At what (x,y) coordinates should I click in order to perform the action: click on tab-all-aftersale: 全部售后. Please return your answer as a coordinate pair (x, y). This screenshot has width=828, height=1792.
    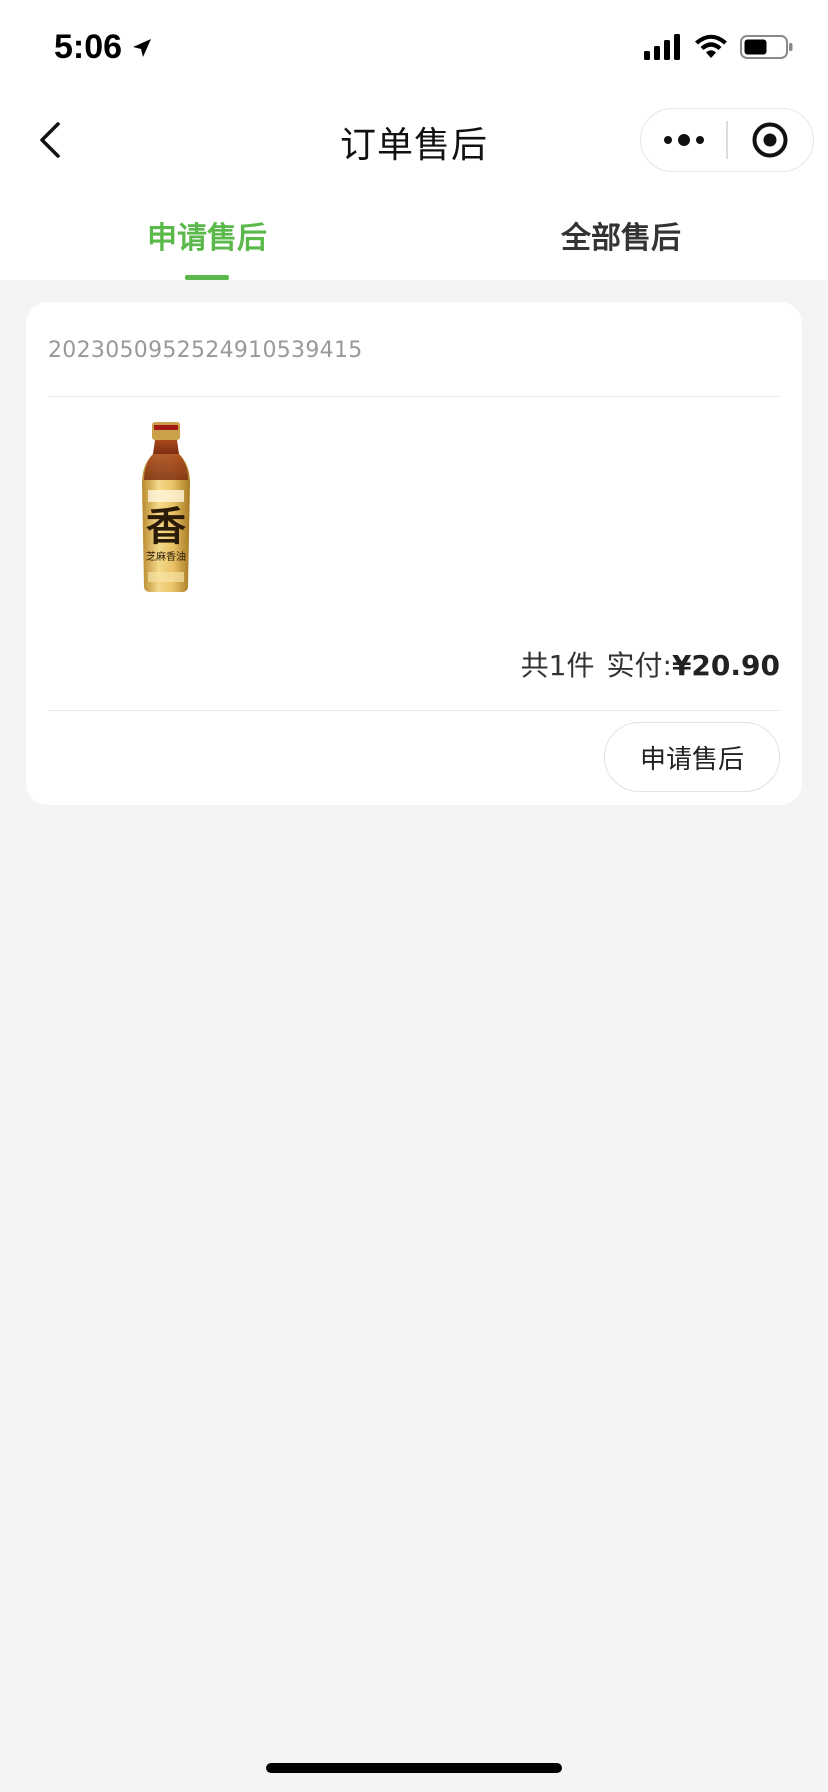
    Looking at the image, I should click on (621, 235).